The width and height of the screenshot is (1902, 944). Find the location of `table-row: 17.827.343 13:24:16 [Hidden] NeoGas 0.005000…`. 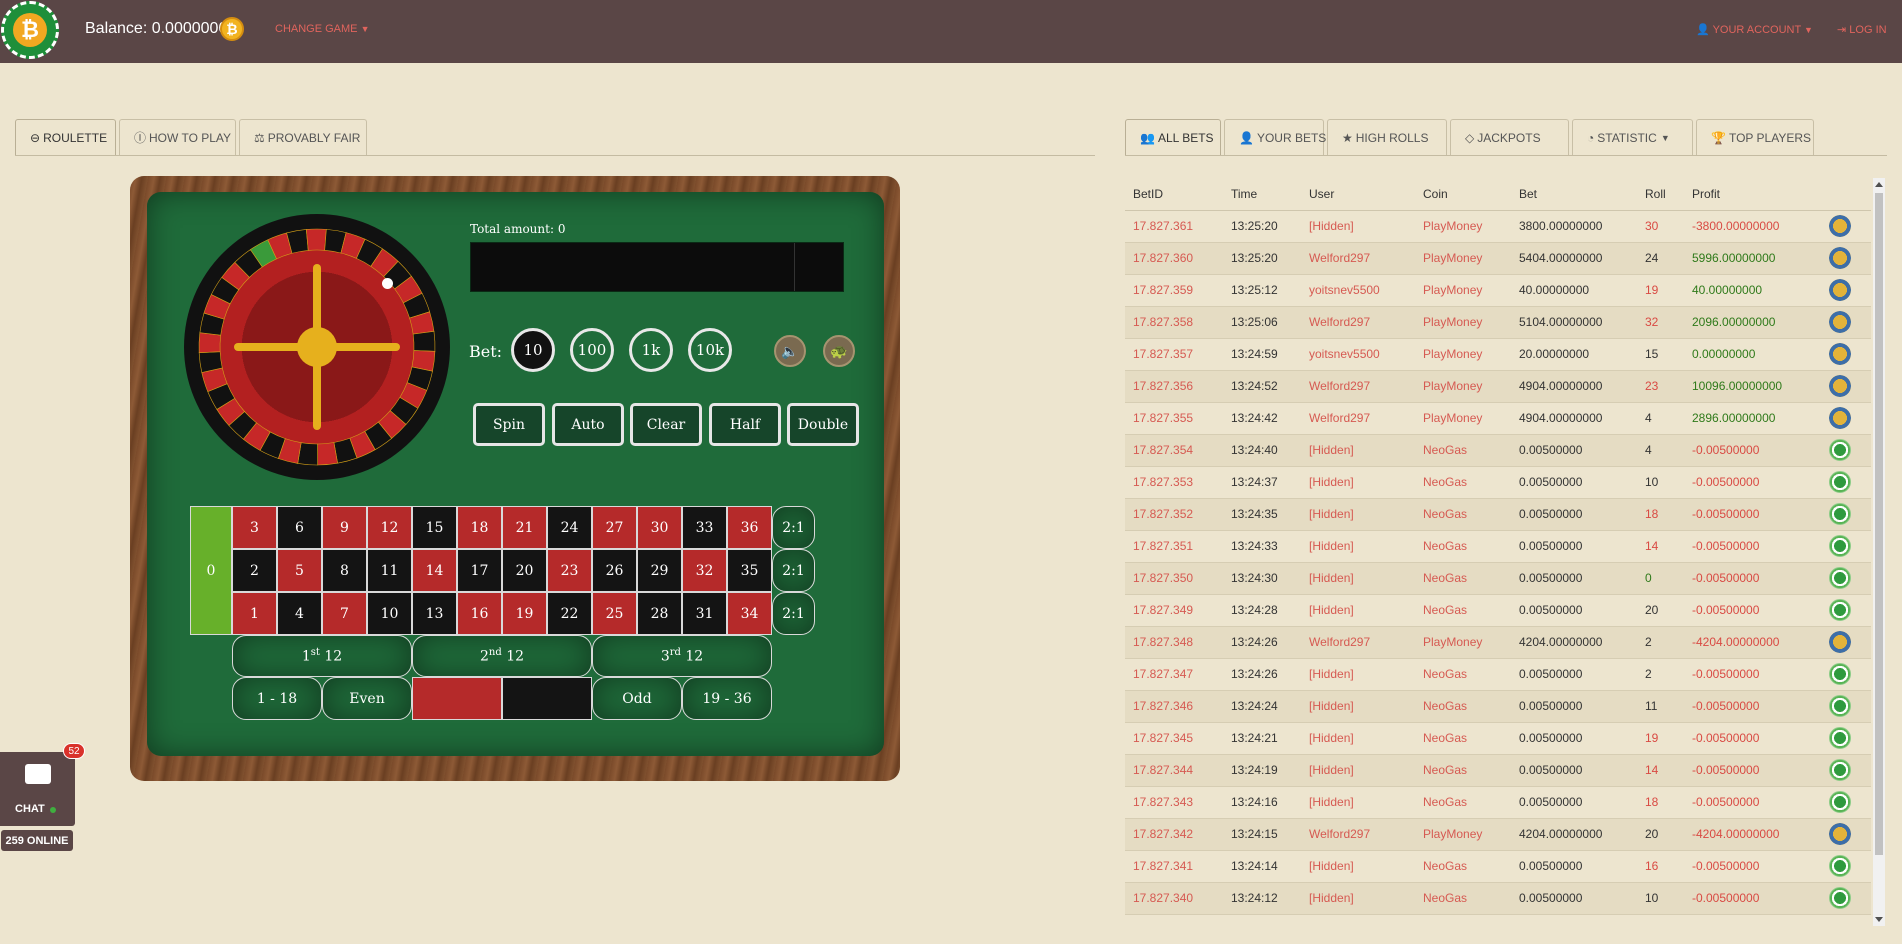

table-row: 17.827.343 13:24:16 [Hidden] NeoGas 0.005000… is located at coordinates (1498, 802).